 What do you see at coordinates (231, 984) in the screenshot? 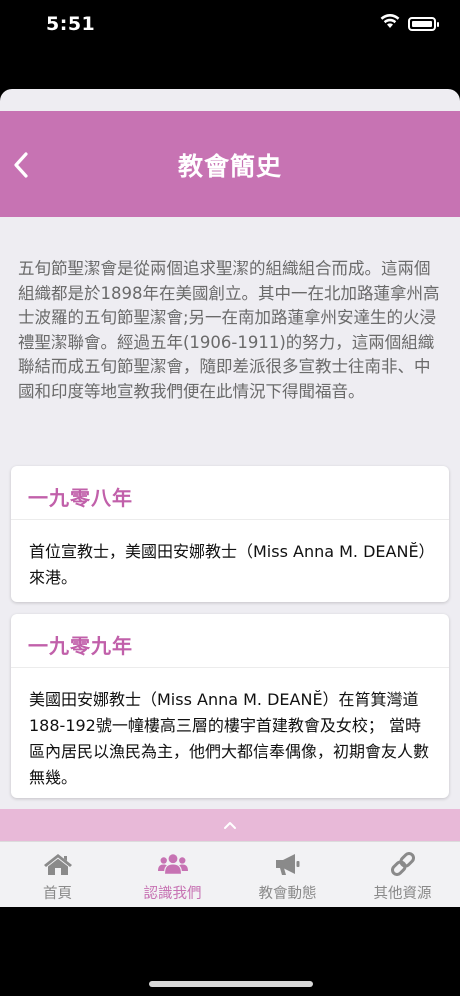
I see `home-indicator` at bounding box center [231, 984].